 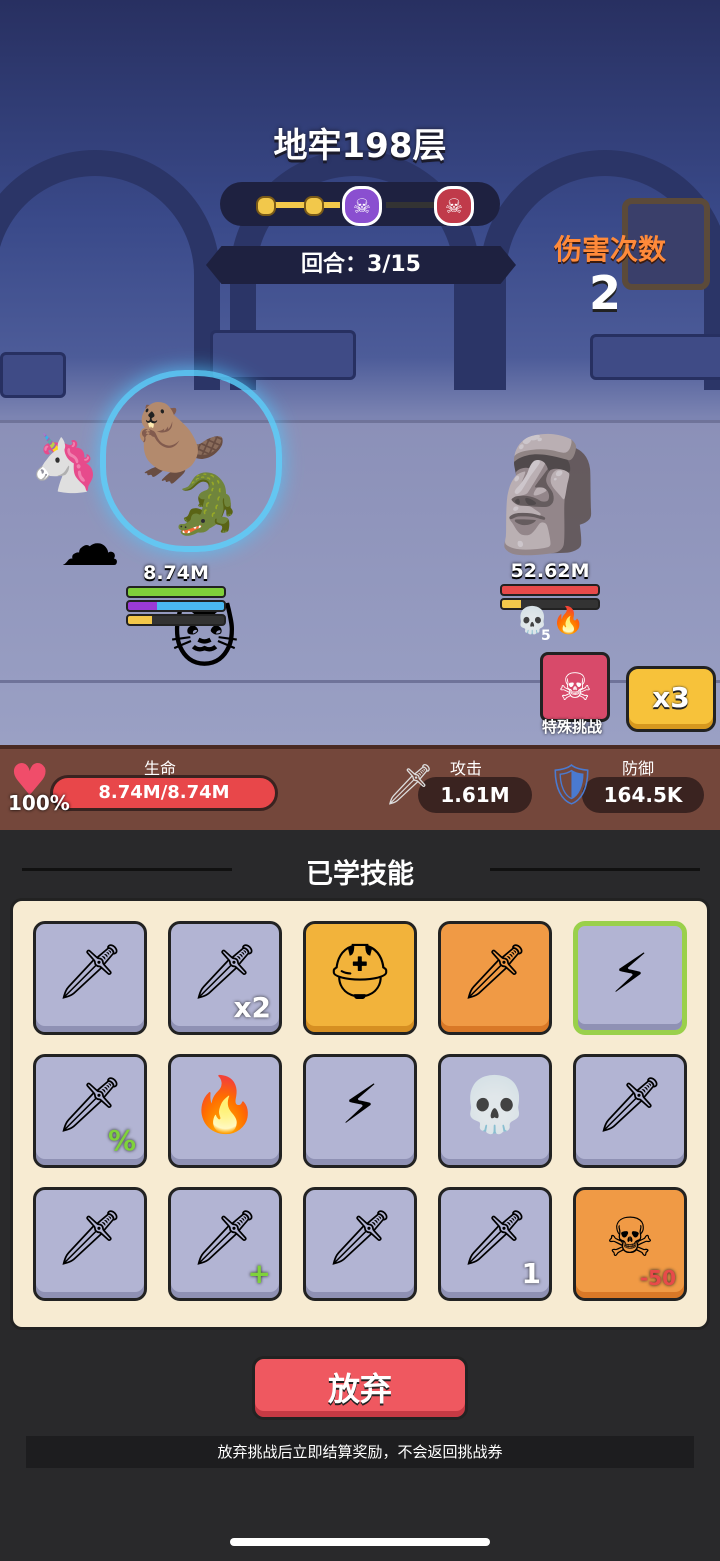 What do you see at coordinates (164, 793) in the screenshot?
I see `life-bar: 8.74M/8.74M` at bounding box center [164, 793].